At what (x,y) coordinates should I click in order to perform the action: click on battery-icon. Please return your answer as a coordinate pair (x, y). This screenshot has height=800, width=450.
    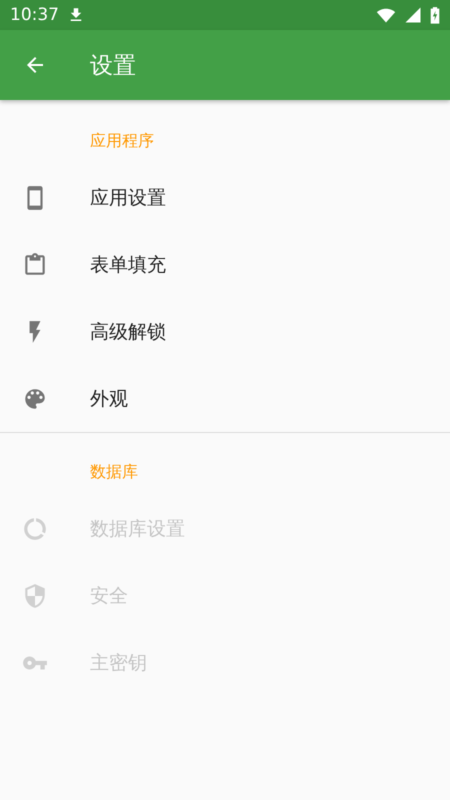
    Looking at the image, I should click on (435, 15).